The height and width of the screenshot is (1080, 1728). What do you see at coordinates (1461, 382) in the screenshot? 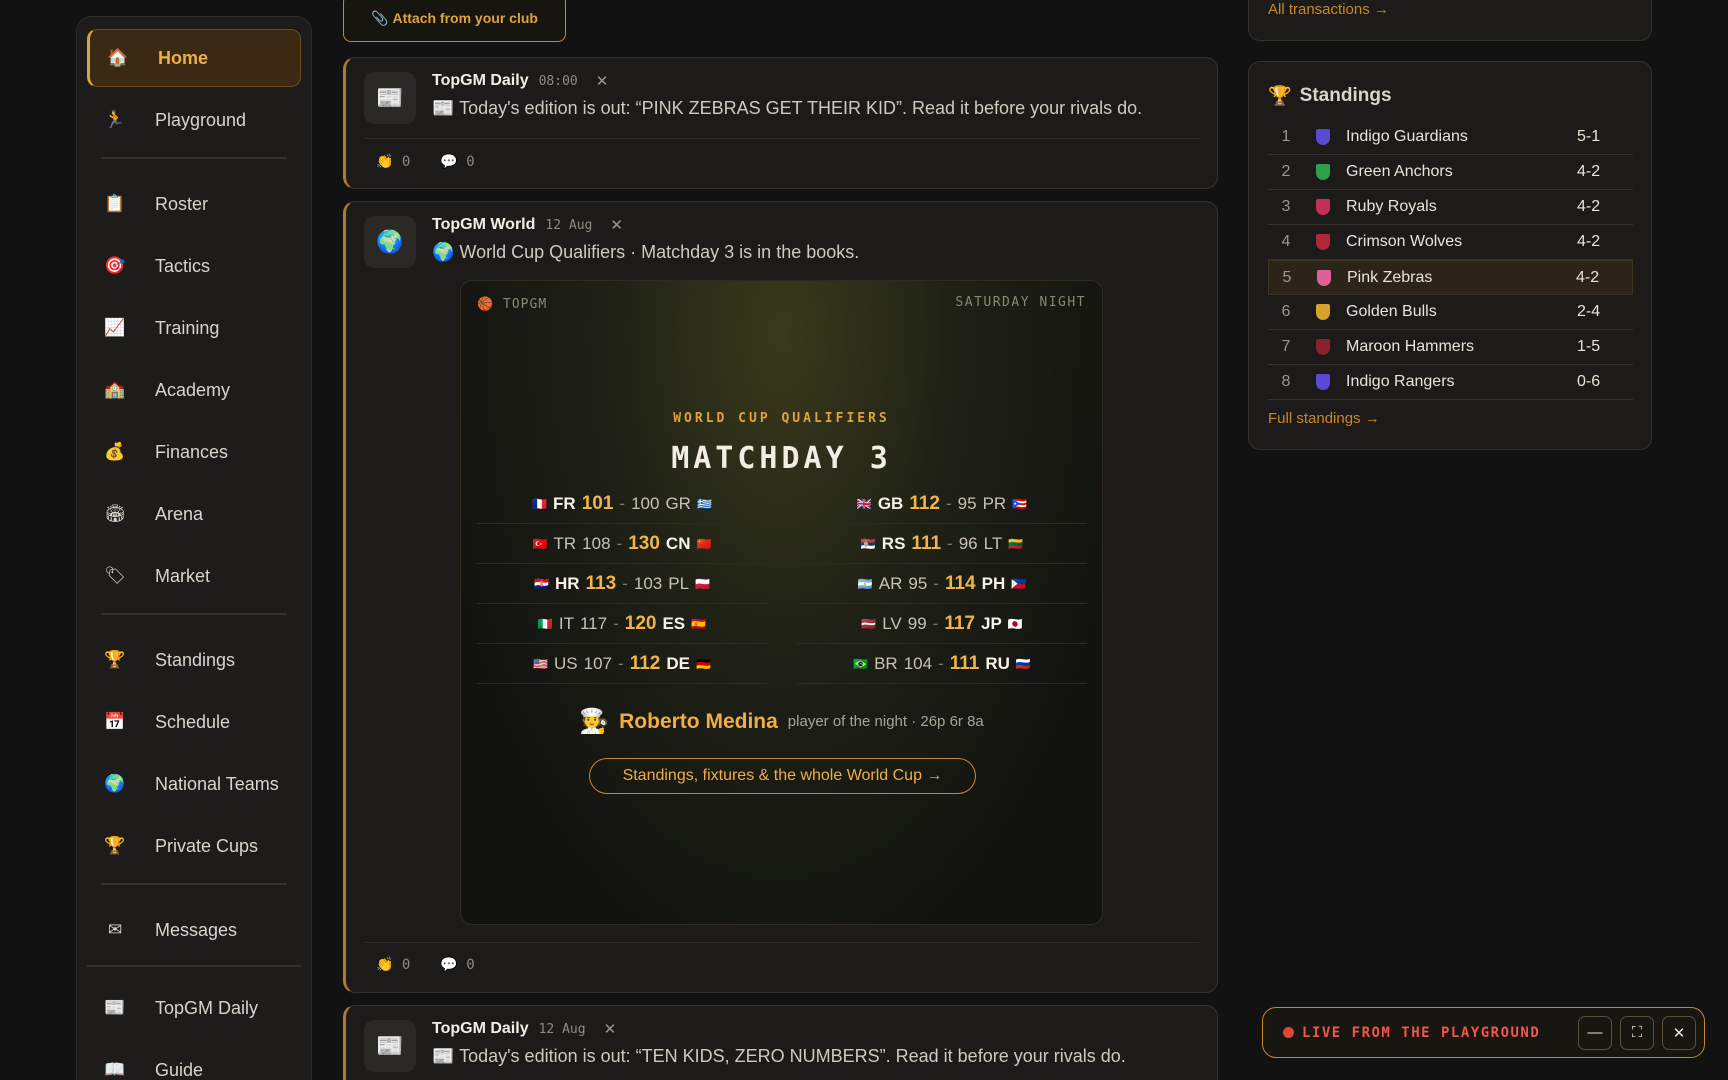
I see `team-name: Indigo Rangers` at bounding box center [1461, 382].